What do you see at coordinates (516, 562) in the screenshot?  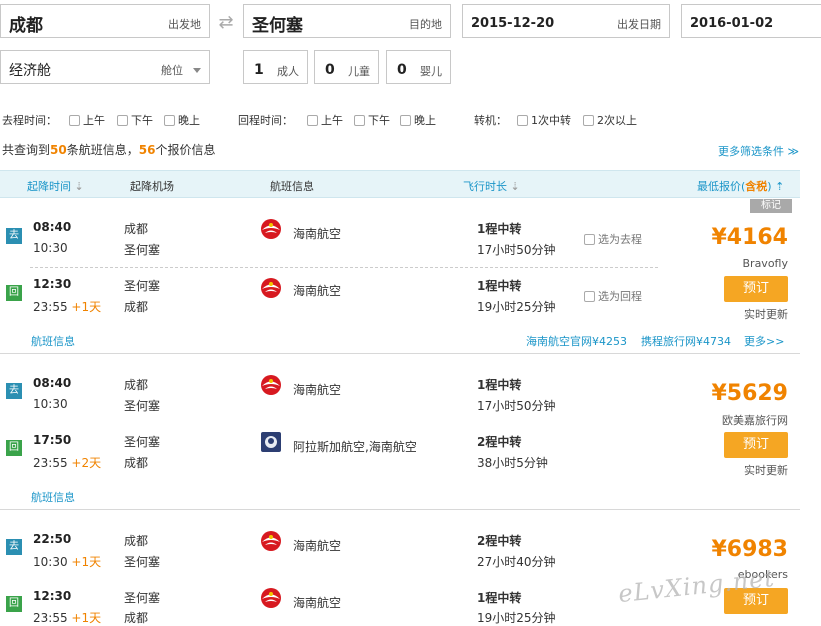 I see `outbound-duration: 27小时40分钟` at bounding box center [516, 562].